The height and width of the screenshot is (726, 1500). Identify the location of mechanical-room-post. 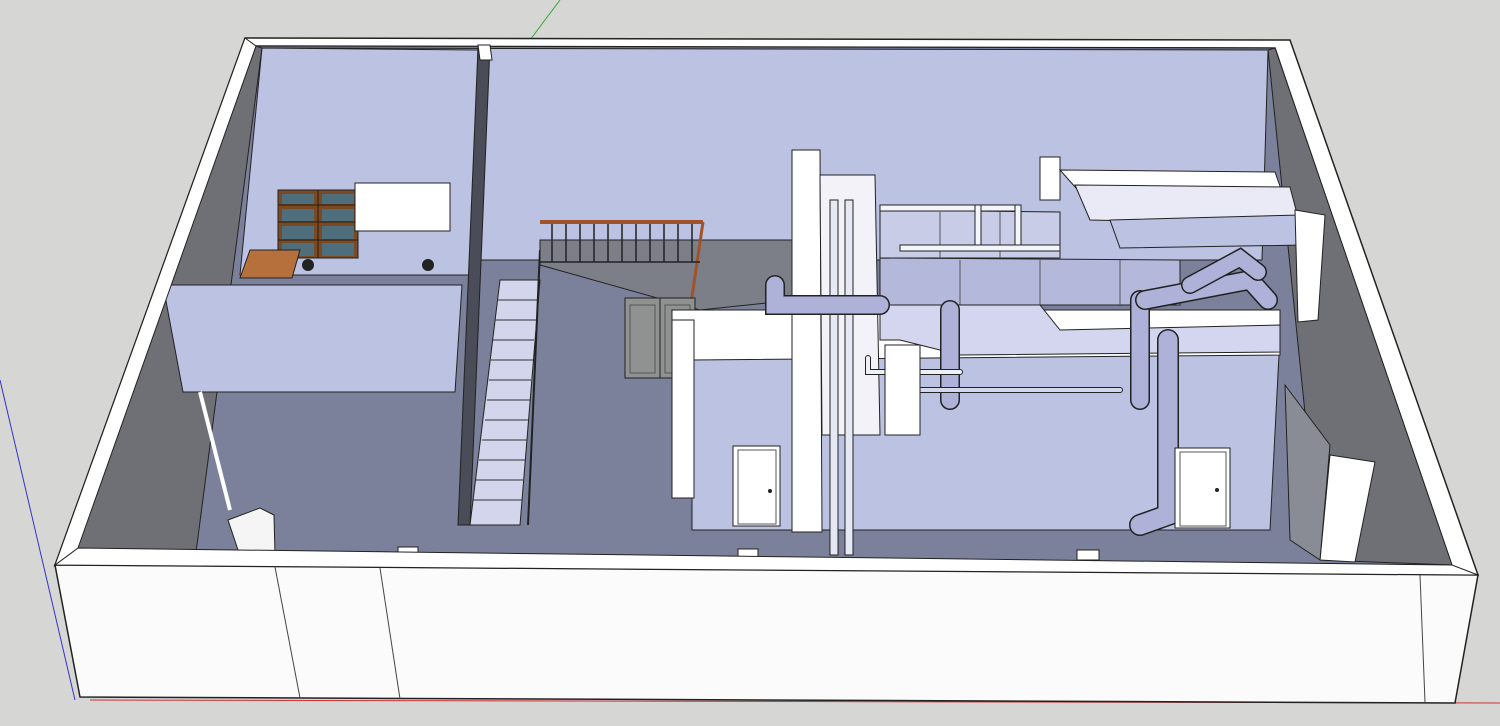
(683, 409).